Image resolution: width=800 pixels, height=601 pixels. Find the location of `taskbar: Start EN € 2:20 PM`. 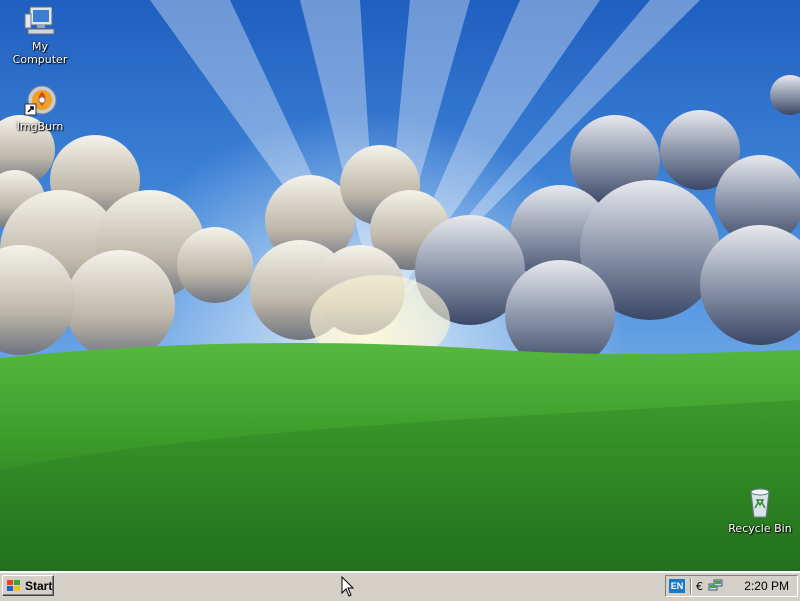

taskbar: Start EN € 2:20 PM is located at coordinates (400, 586).